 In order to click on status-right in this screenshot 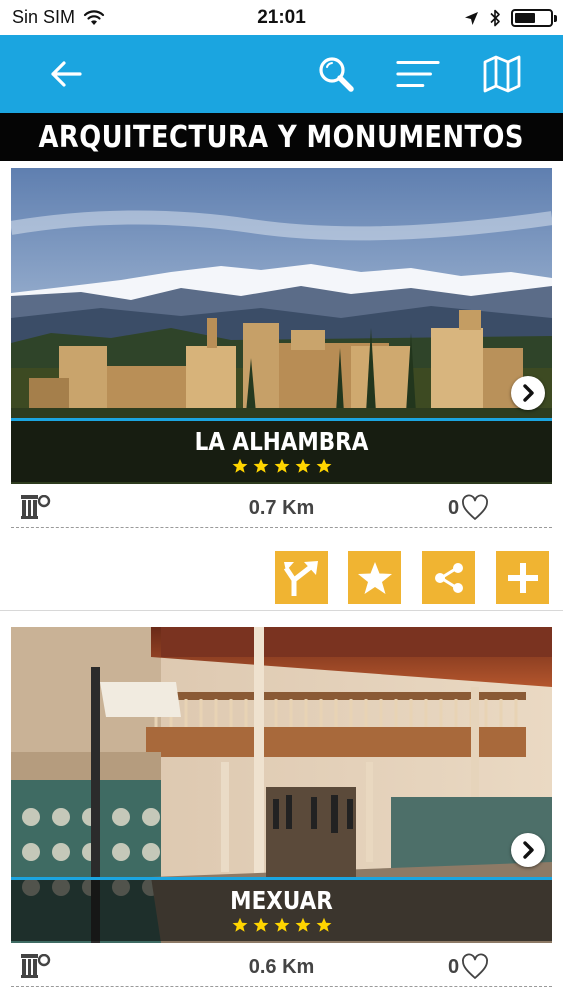, I will do `click(510, 18)`.